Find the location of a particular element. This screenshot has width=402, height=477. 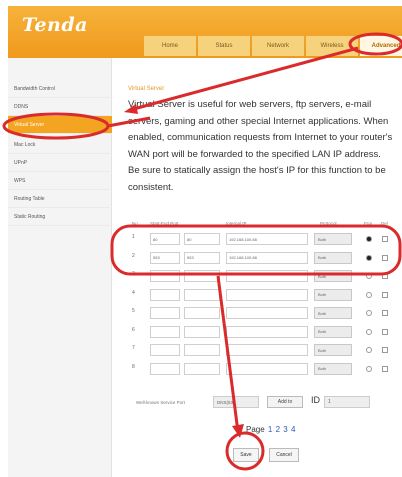

page-link-3: 3 is located at coordinates (285, 429).